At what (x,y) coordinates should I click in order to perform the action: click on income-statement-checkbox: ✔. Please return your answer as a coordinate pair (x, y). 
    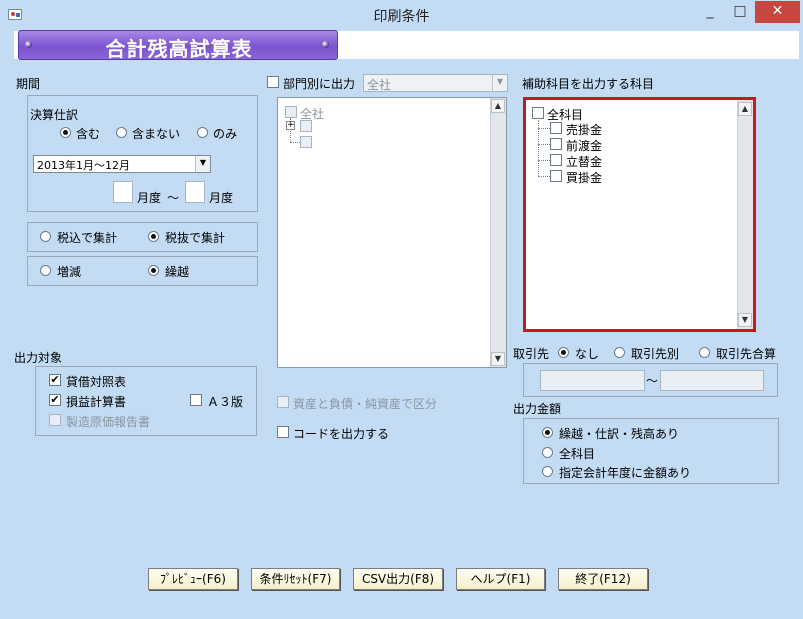
    Looking at the image, I should click on (55, 400).